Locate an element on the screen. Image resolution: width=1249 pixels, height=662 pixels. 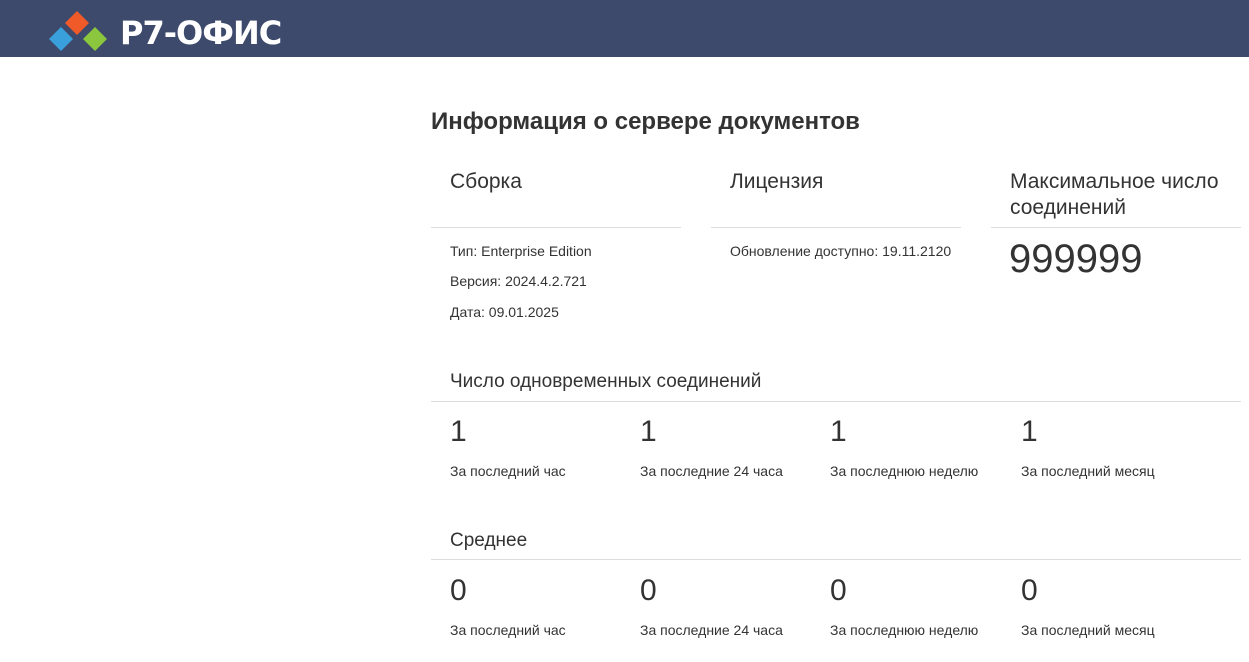
r7-logo-icon is located at coordinates (78, 31).